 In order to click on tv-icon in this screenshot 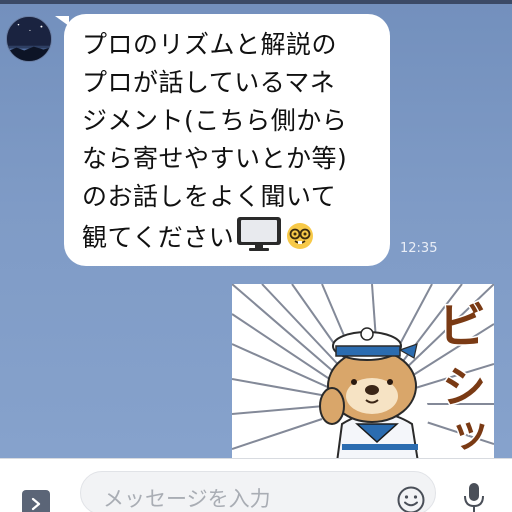, I will do `click(259, 234)`.